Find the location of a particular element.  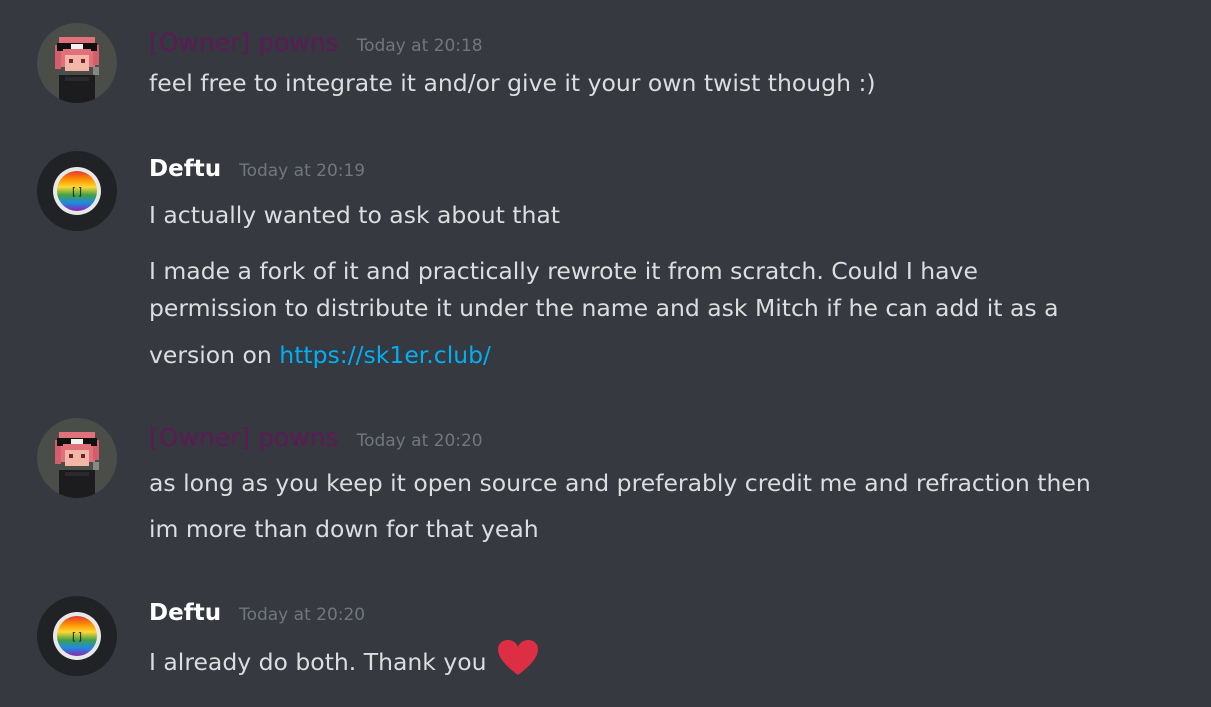

message-text: I already do both. Thank you is located at coordinates (322, 662).